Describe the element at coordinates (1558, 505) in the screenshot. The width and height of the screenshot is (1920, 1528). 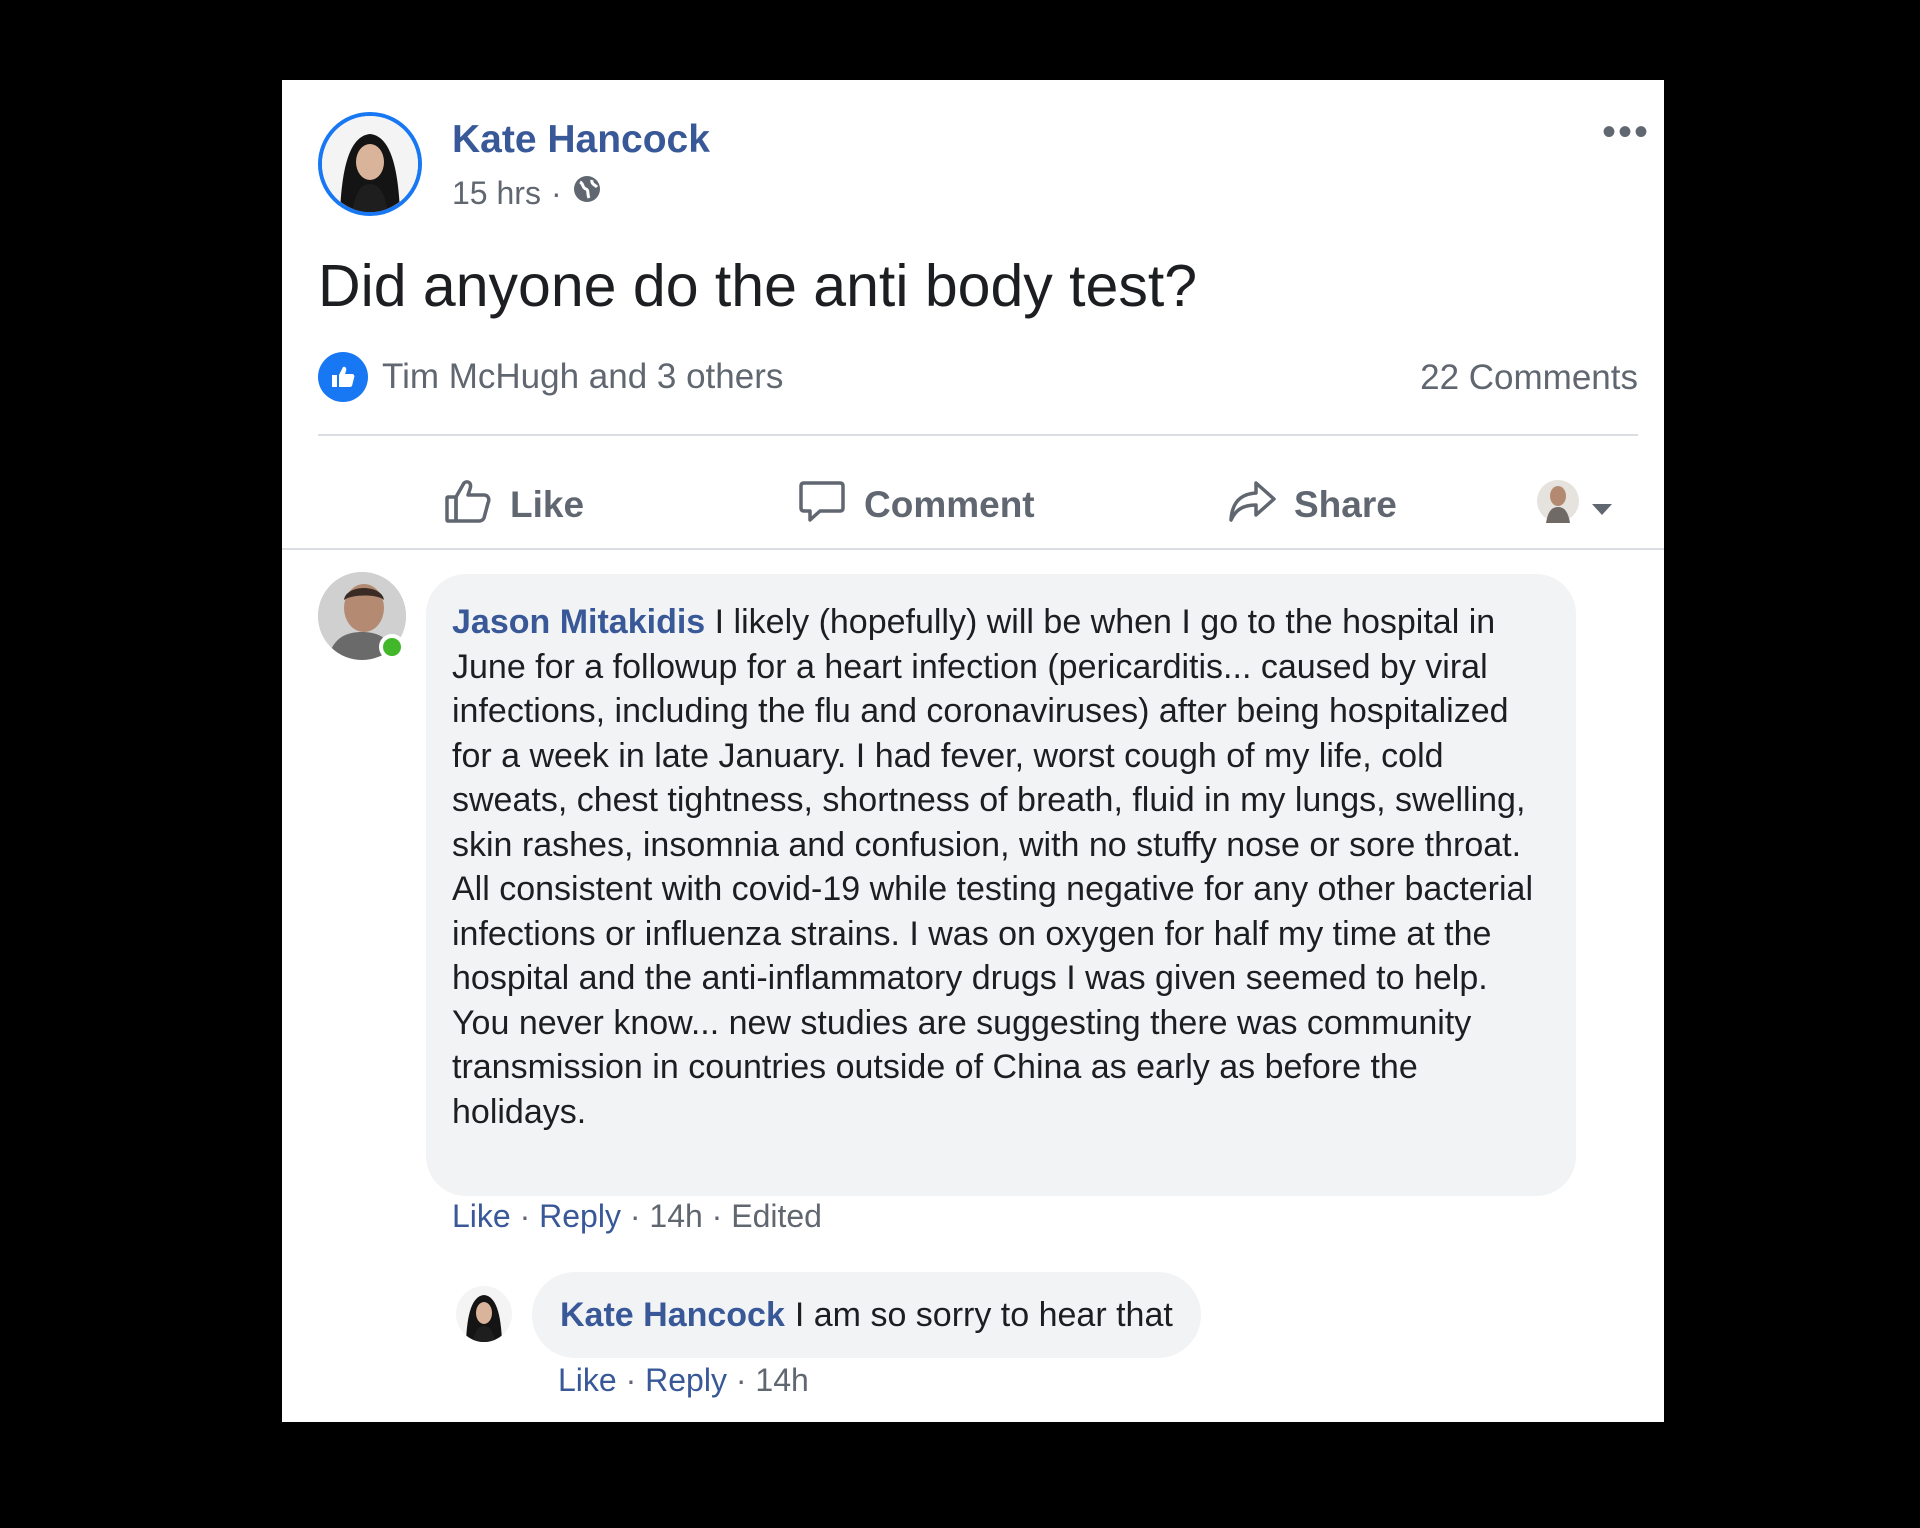
I see `user-avatar-icon` at that location.